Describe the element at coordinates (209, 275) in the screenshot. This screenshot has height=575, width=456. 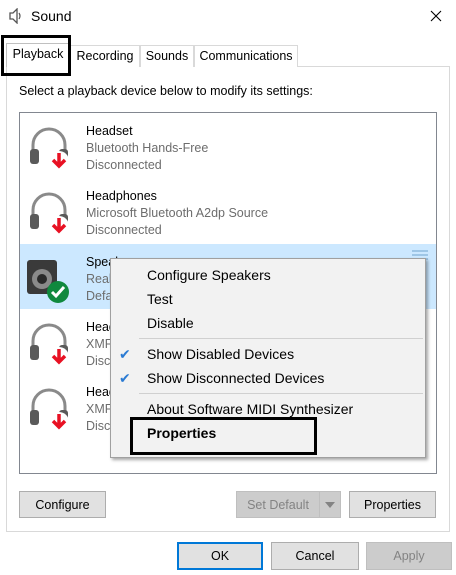
I see `menu-item-configure-speakers: Configure Speakers` at that location.